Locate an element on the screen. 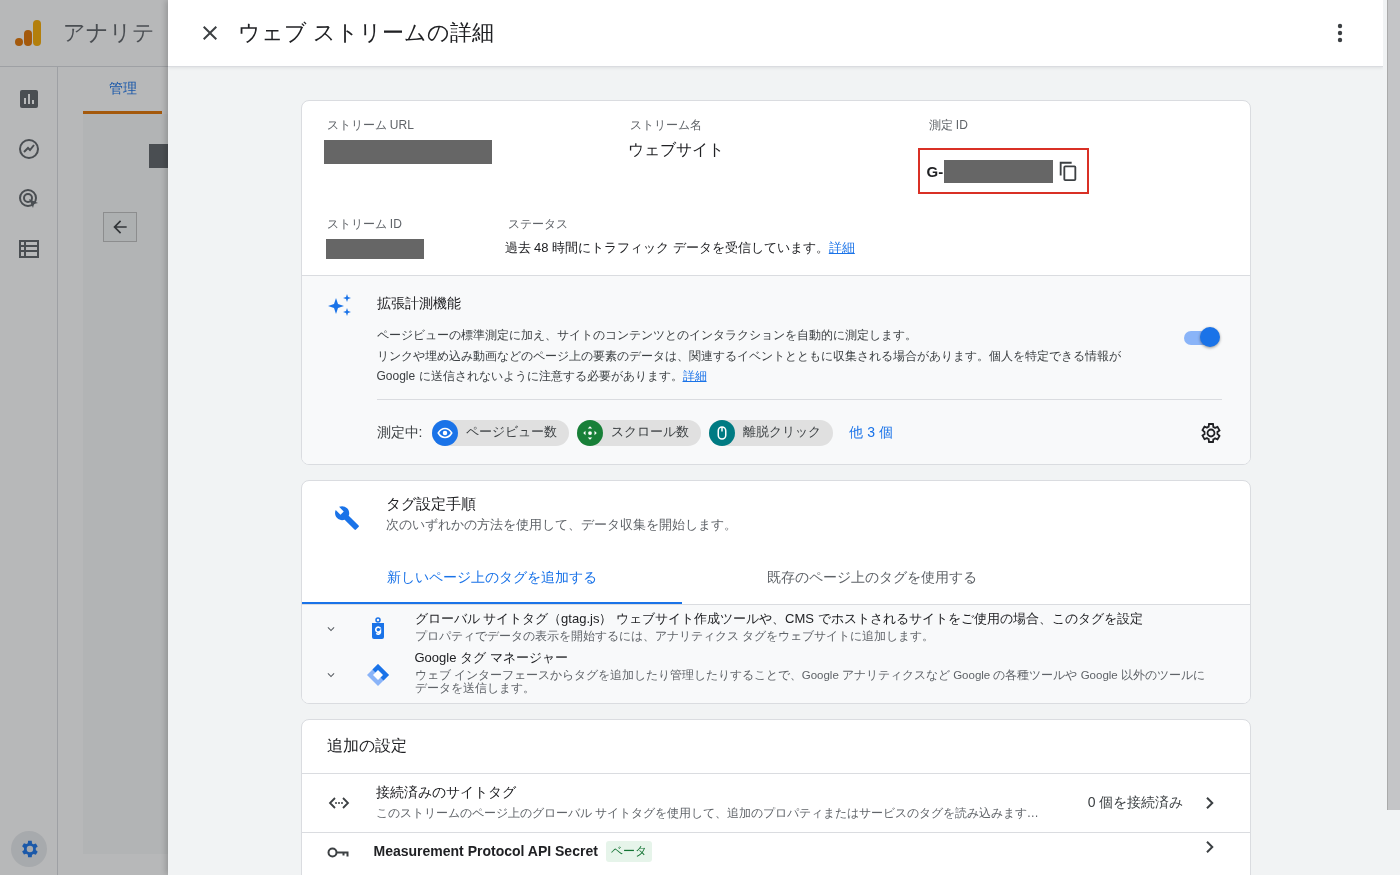 This screenshot has width=1400, height=875. chip-label: 離脱クリック is located at coordinates (782, 432).